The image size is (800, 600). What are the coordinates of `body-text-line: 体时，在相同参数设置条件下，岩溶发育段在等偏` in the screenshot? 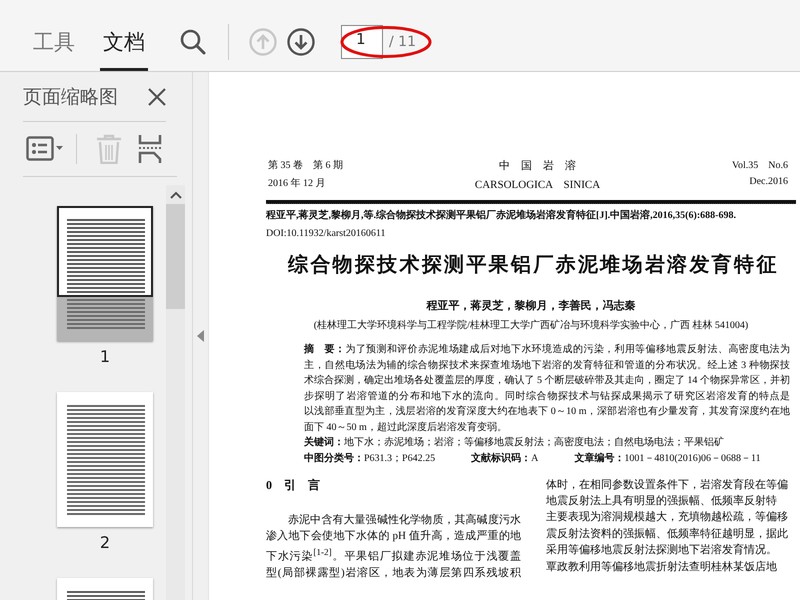 It's located at (667, 485).